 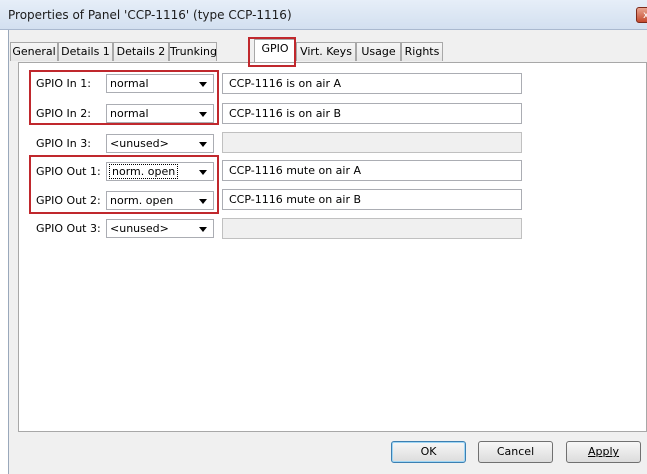 What do you see at coordinates (68, 228) in the screenshot?
I see `gpio-out-3-label: GPIO Out 3:` at bounding box center [68, 228].